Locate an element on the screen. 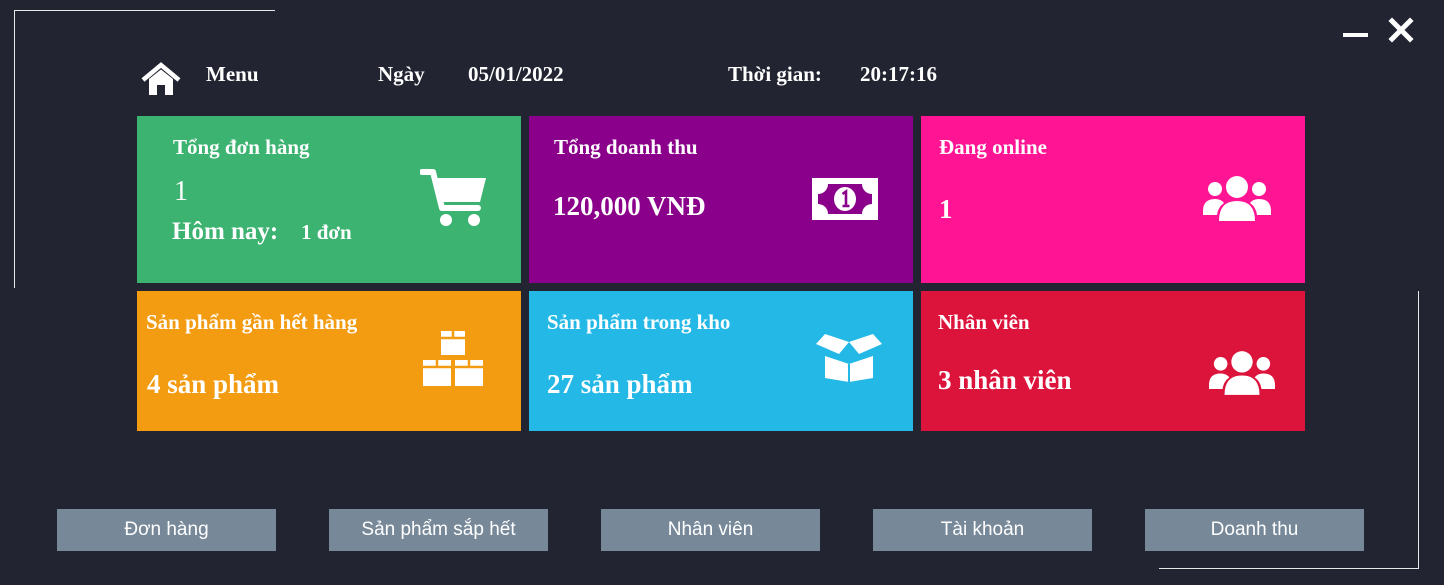  tile-value: 120,000 VNĐ is located at coordinates (629, 206).